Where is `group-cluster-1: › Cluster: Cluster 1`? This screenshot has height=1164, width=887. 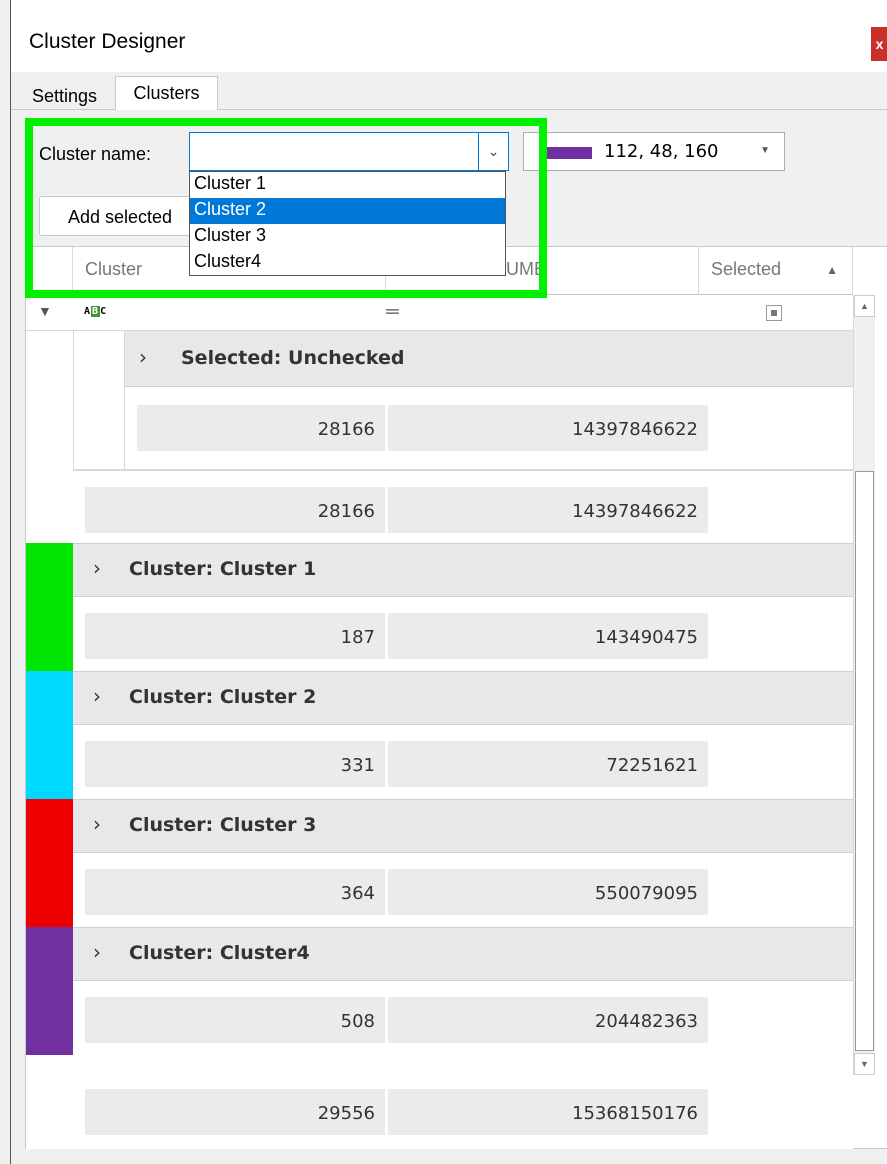
group-cluster-1: › Cluster: Cluster 1 is located at coordinates (463, 570).